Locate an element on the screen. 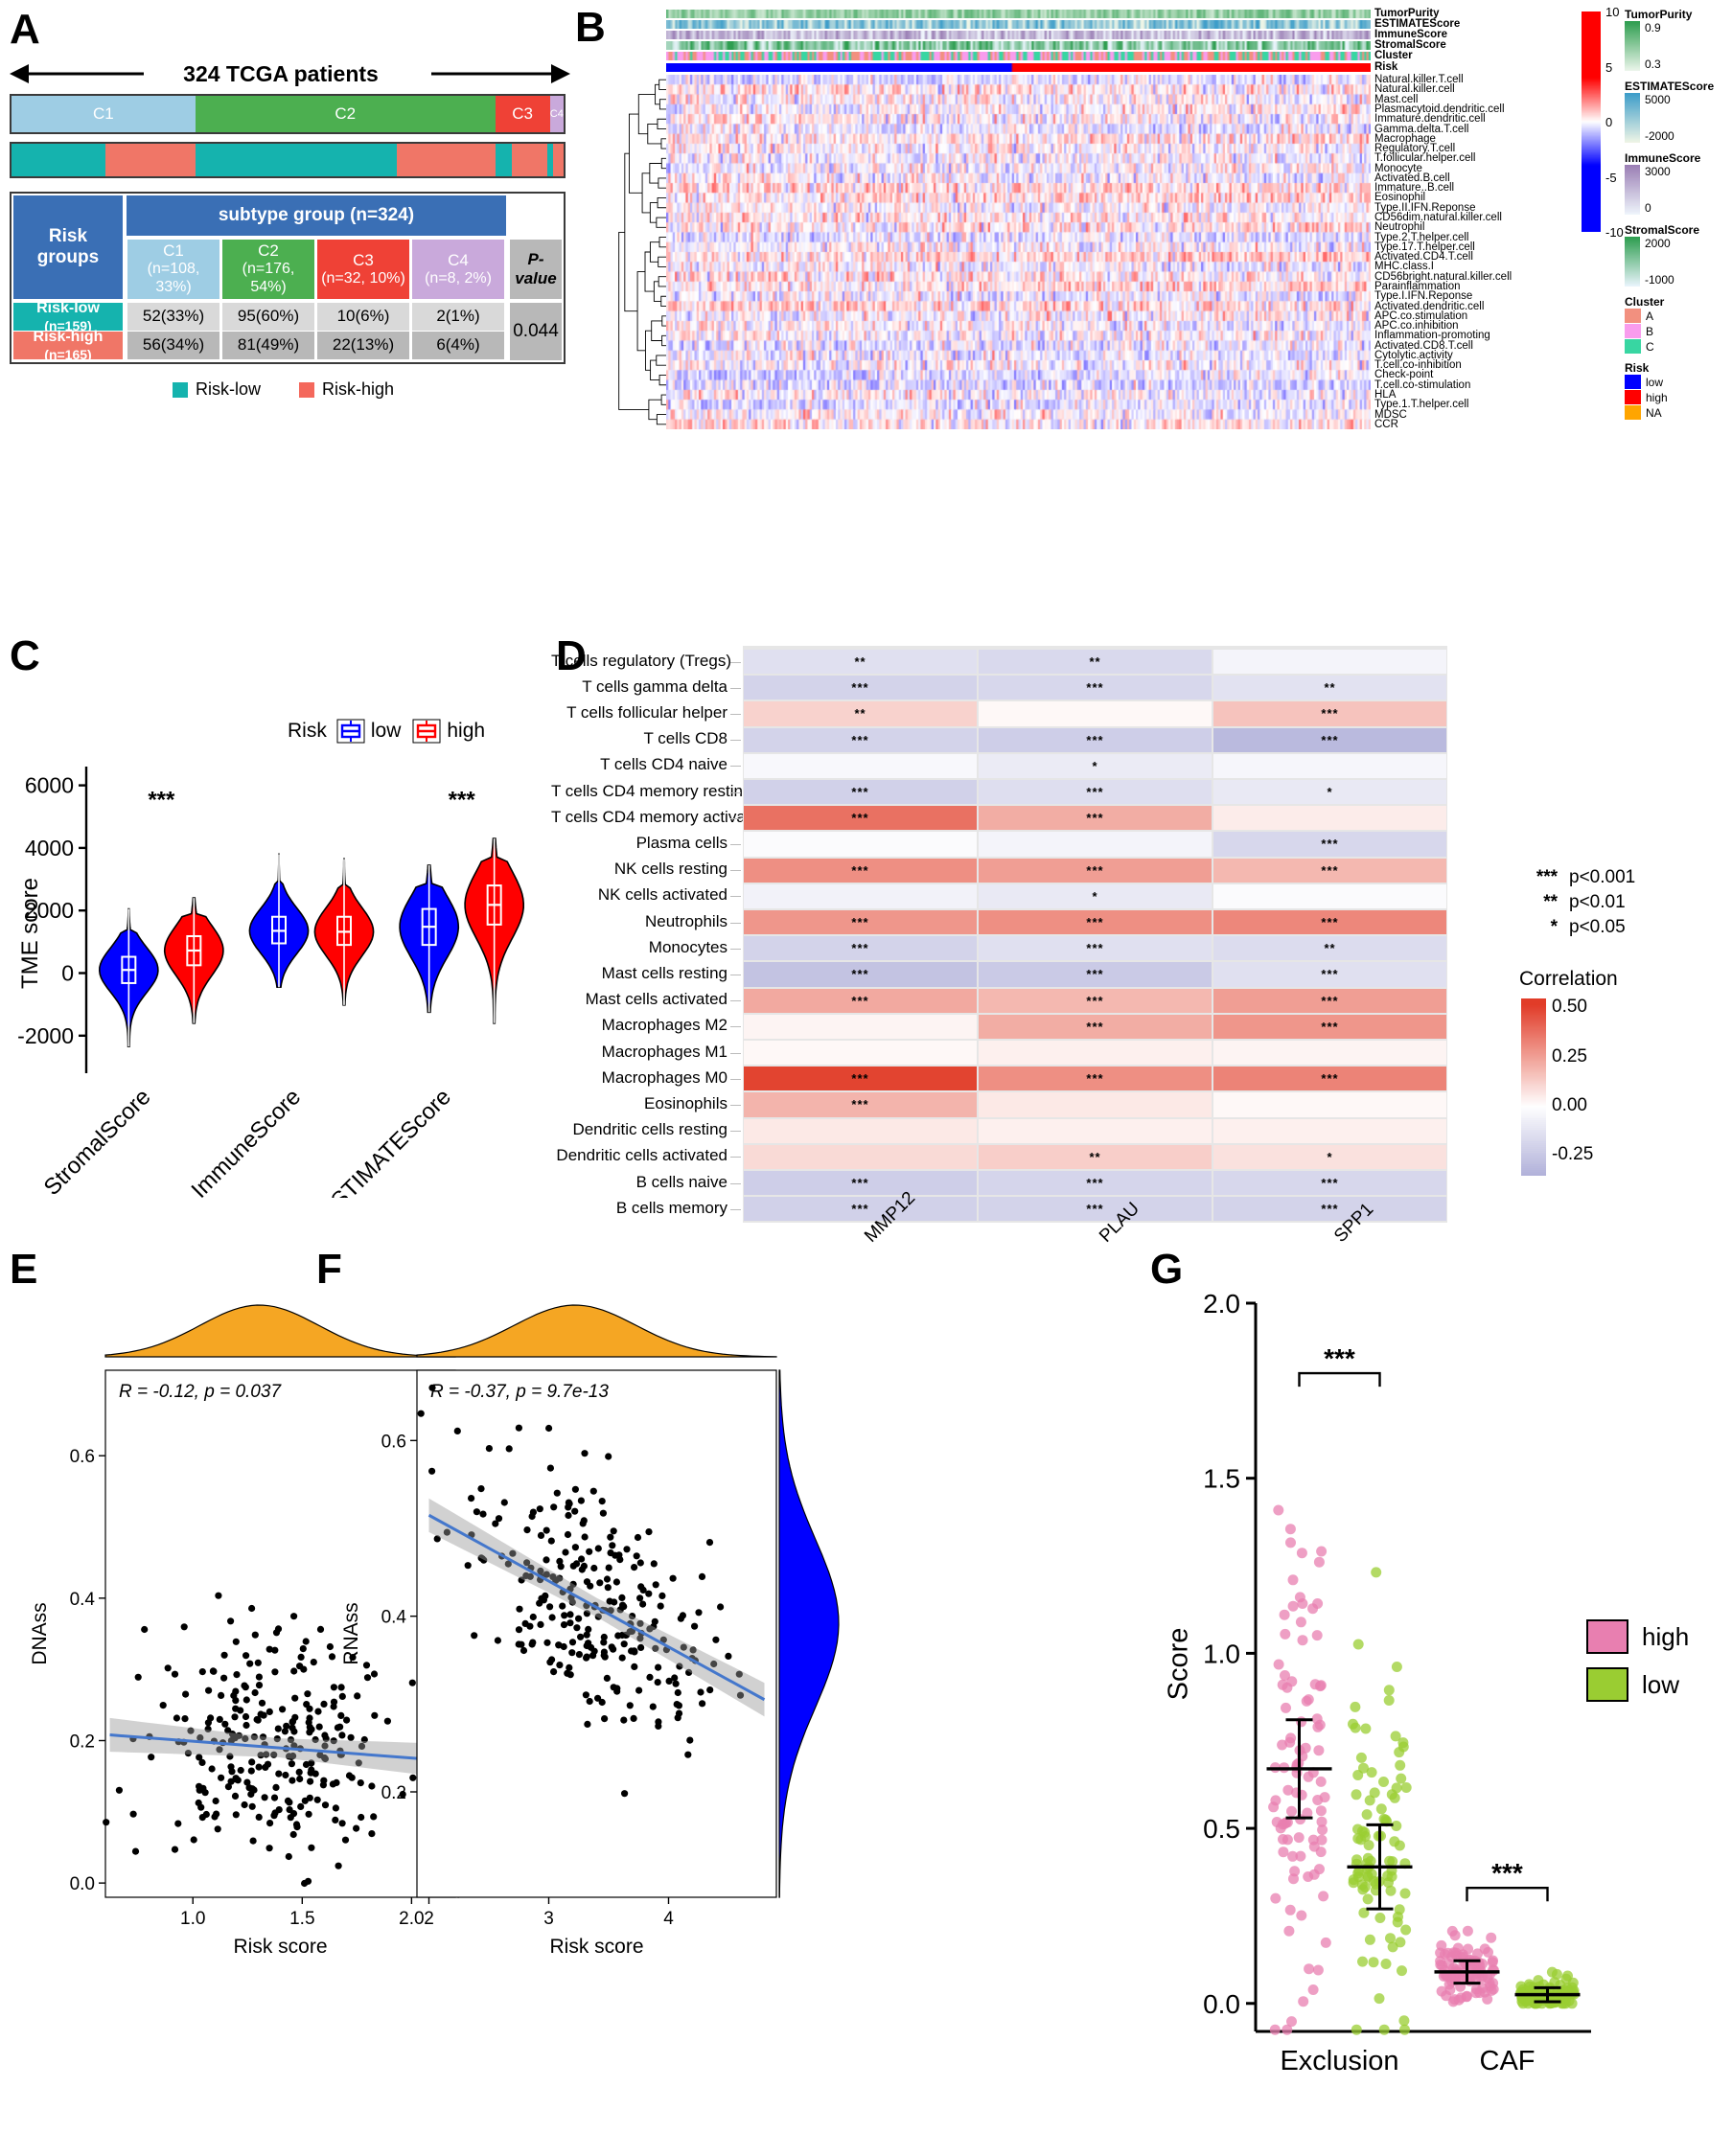 This screenshot has width=1732, height=2156. correlation-row-label: NK cells activated is located at coordinates (662, 895).